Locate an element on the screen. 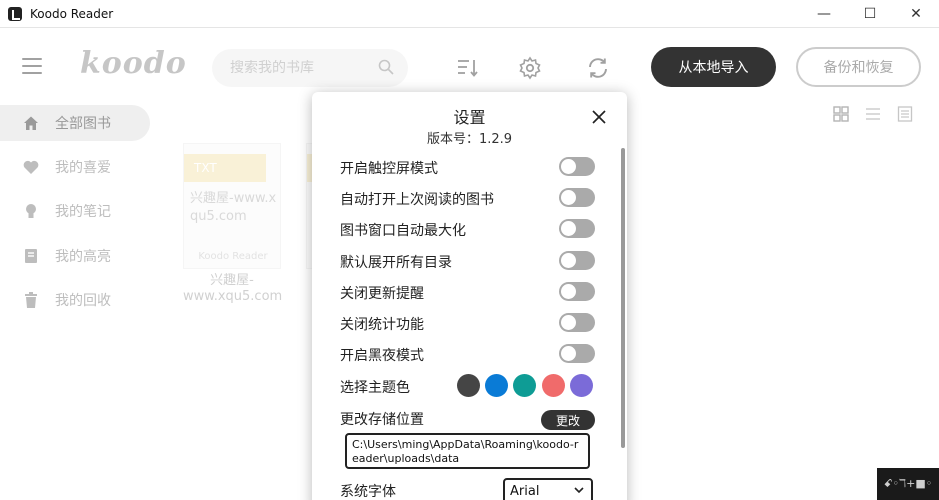 The width and height of the screenshot is (939, 500). bulb-icon is located at coordinates (31, 211).